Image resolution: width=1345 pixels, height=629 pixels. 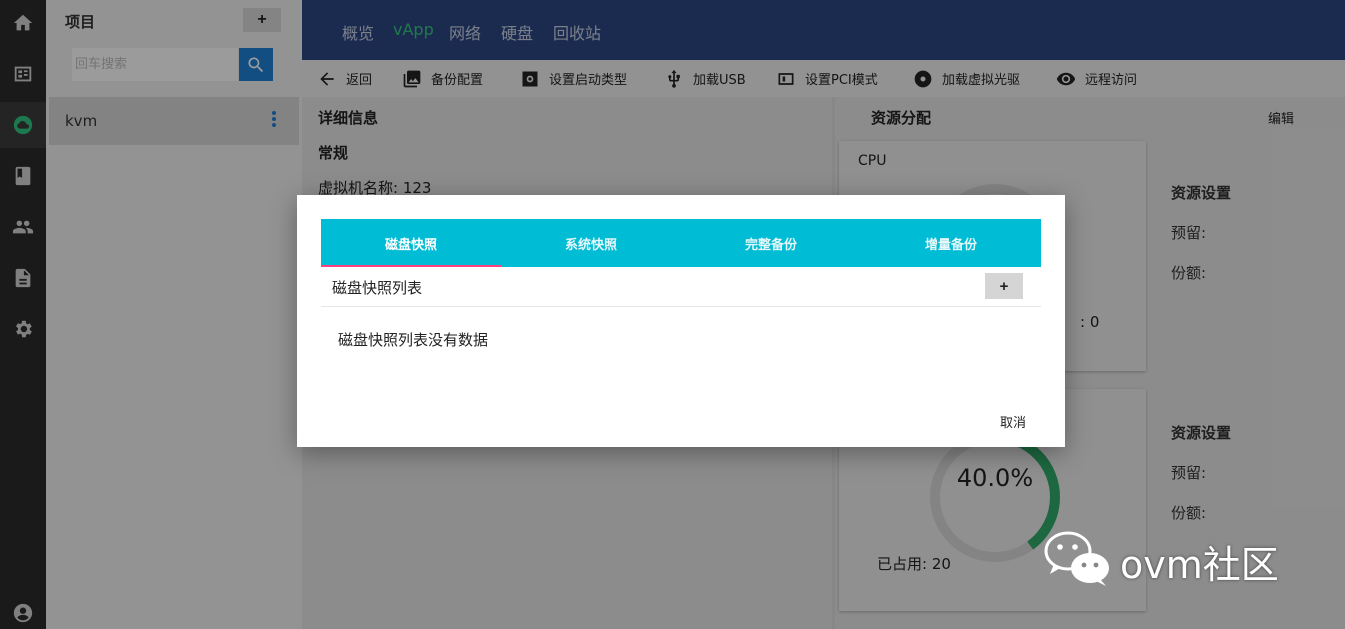 What do you see at coordinates (951, 243) in the screenshot?
I see `tab-incremental-backup: 增量备份` at bounding box center [951, 243].